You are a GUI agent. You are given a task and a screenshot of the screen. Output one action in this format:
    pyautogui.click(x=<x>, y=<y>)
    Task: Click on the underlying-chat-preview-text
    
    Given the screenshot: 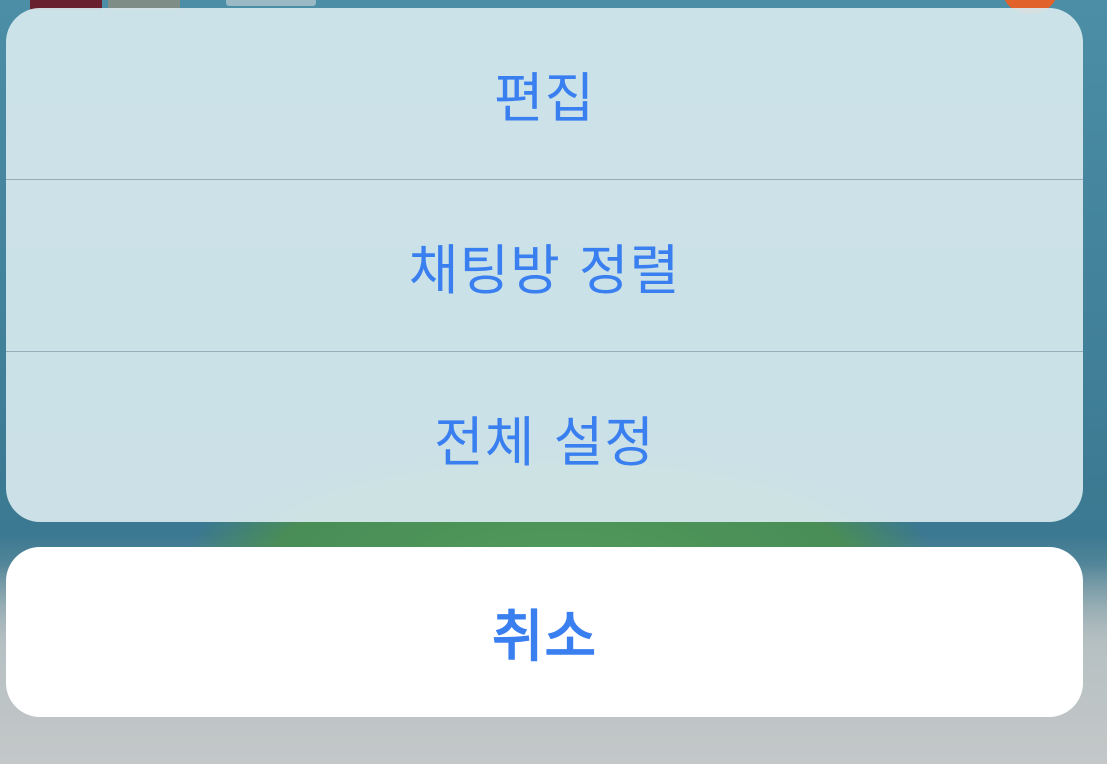 What is the action you would take?
    pyautogui.click(x=271, y=3)
    